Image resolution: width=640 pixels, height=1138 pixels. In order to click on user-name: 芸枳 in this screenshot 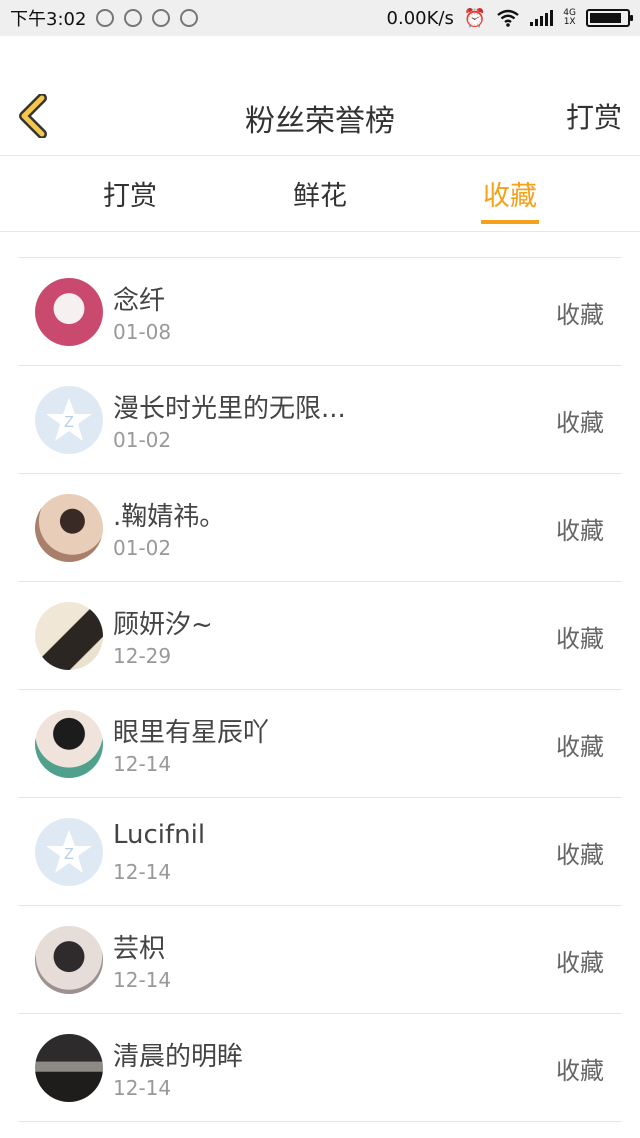, I will do `click(139, 949)`.